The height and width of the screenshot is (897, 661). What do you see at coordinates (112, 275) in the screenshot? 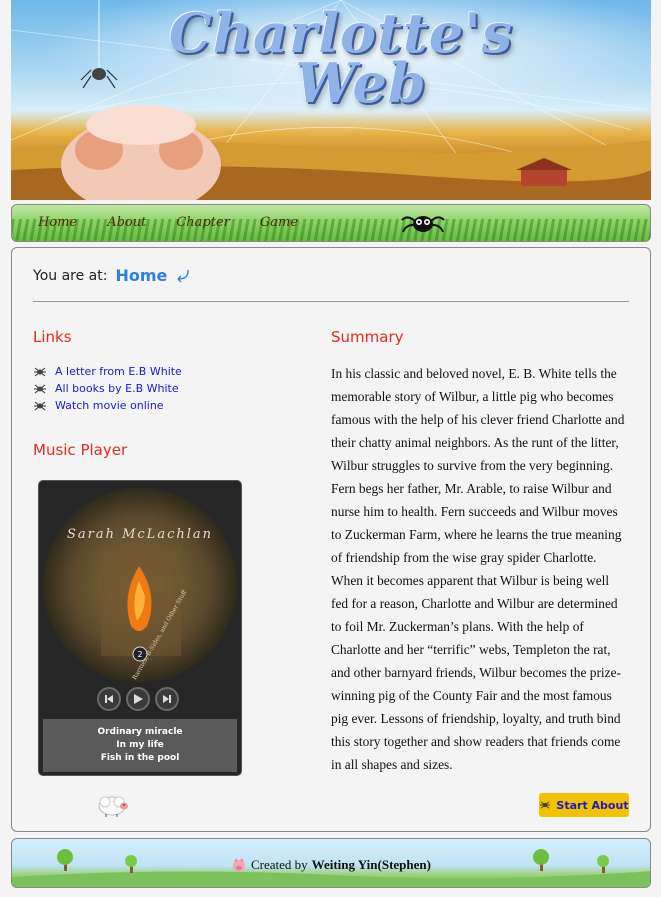
I see `breadcrumb: You are at: Home` at bounding box center [112, 275].